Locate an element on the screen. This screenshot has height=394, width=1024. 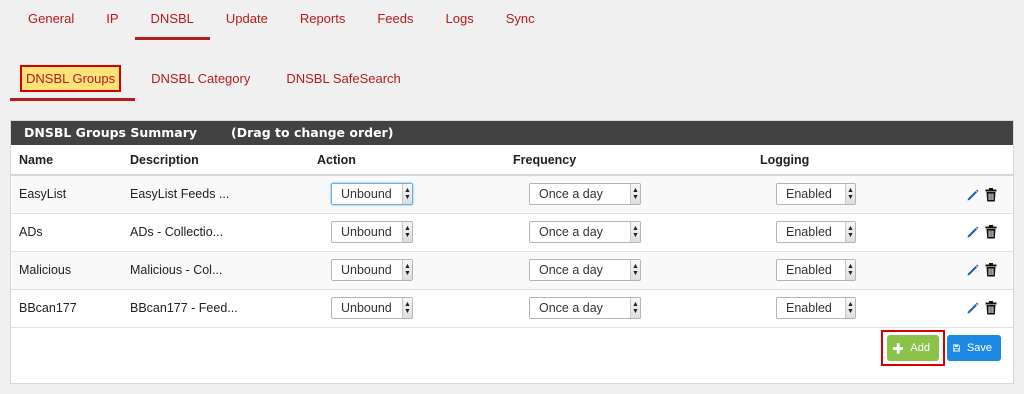
tab-ip: IP is located at coordinates (112, 20).